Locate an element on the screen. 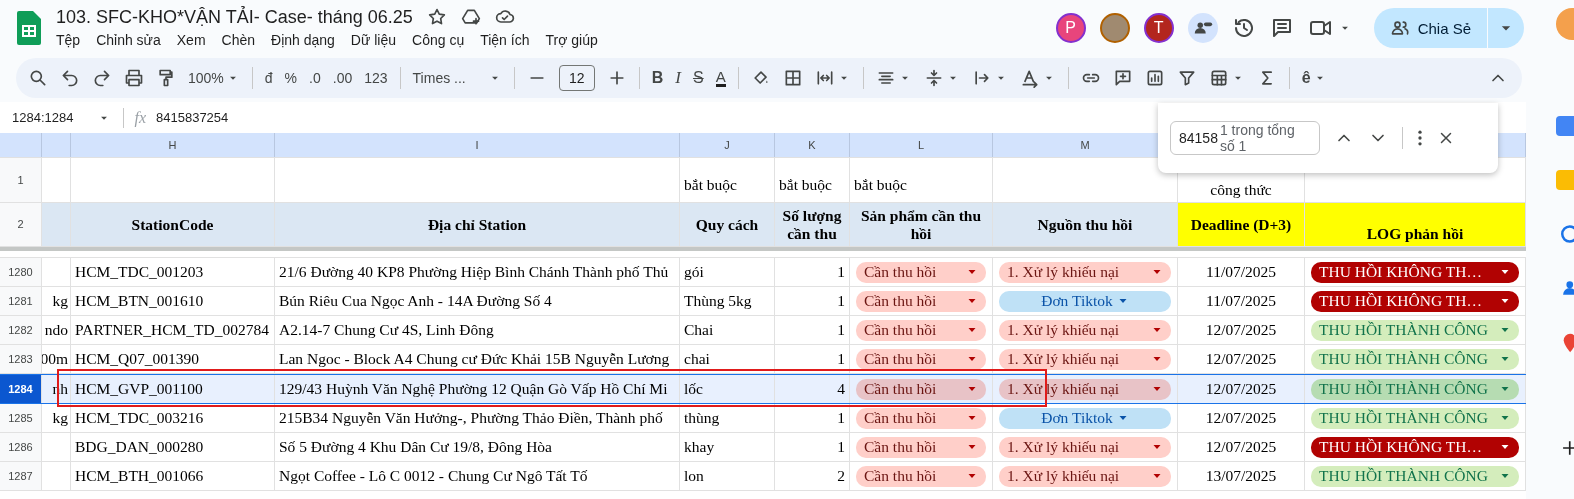 Image resolution: width=1574 pixels, height=499 pixels. bold-toggle: B is located at coordinates (657, 78).